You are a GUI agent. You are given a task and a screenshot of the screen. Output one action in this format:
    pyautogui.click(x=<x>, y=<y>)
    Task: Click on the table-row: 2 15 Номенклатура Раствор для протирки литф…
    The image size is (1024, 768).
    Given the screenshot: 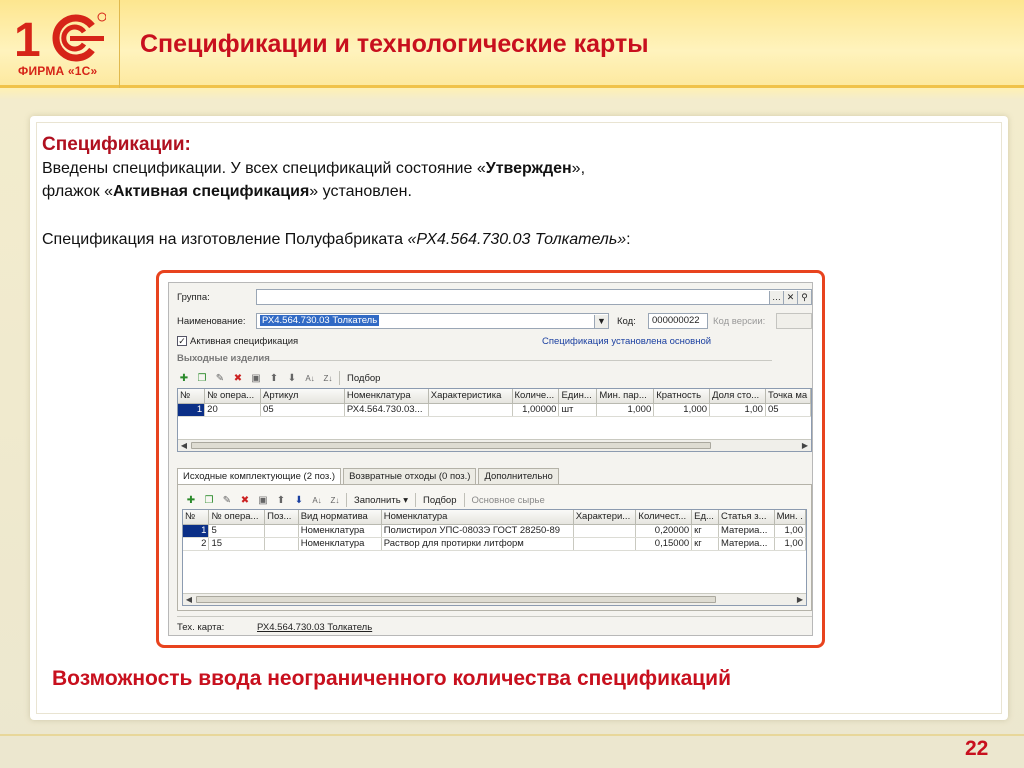 What is the action you would take?
    pyautogui.click(x=494, y=544)
    